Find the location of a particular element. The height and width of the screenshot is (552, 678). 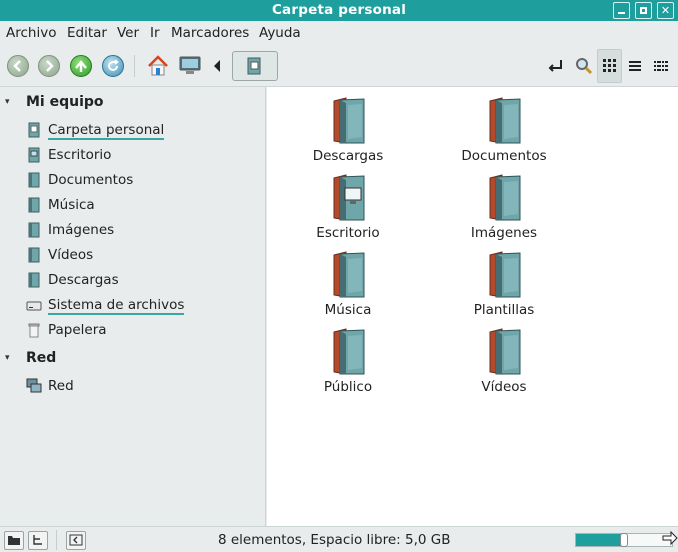

path-home-button is located at coordinates (255, 66).